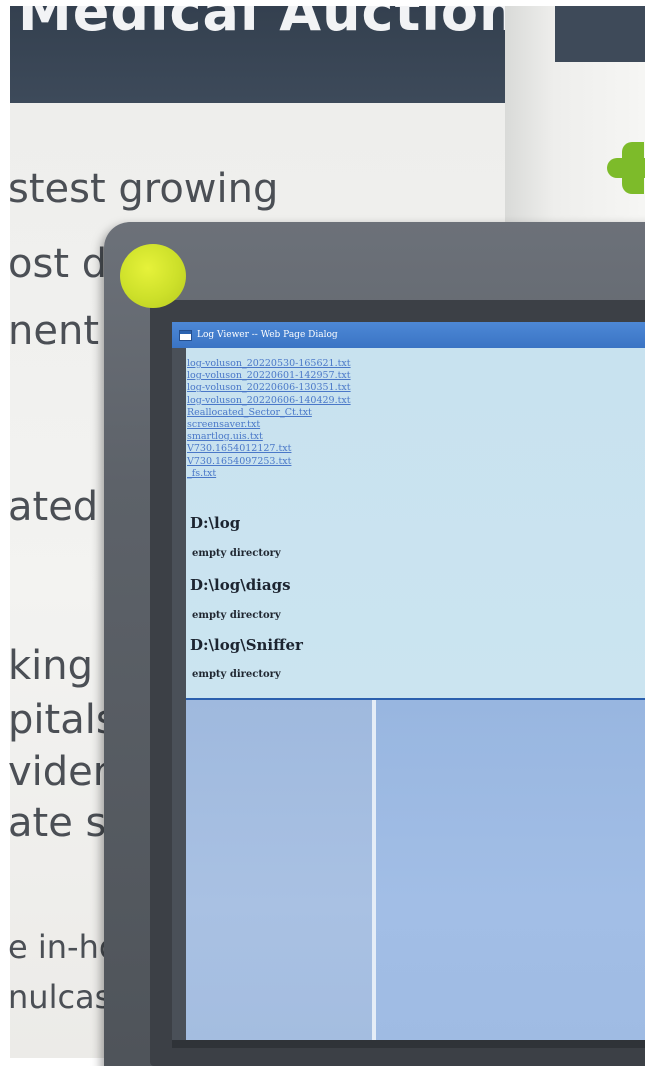 The width and height of the screenshot is (645, 1066). Describe the element at coordinates (63, 947) in the screenshot. I see `poster-text-line: e in-ho` at that location.